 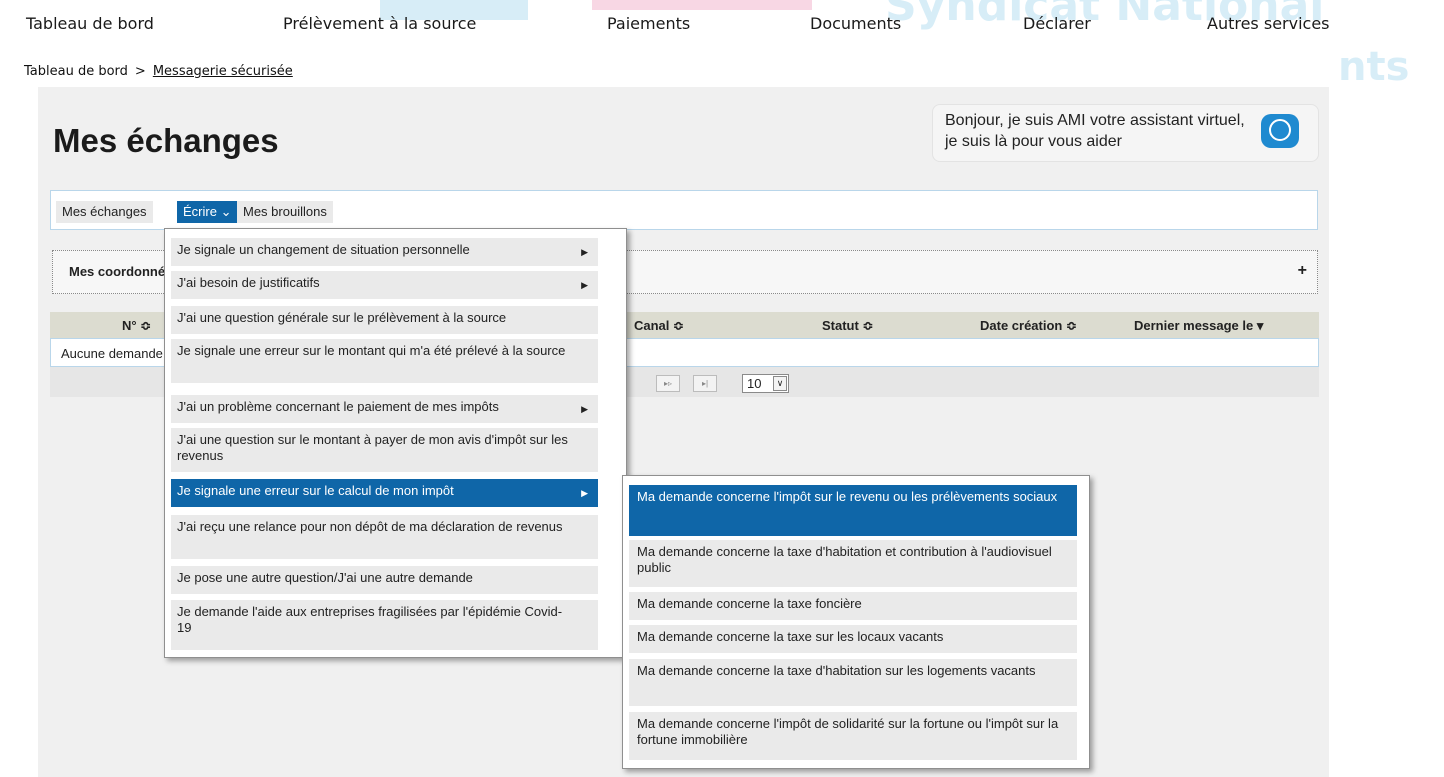 What do you see at coordinates (749, 603) in the screenshot?
I see `submenu-item-label: Ma demande concerne la taxe foncière` at bounding box center [749, 603].